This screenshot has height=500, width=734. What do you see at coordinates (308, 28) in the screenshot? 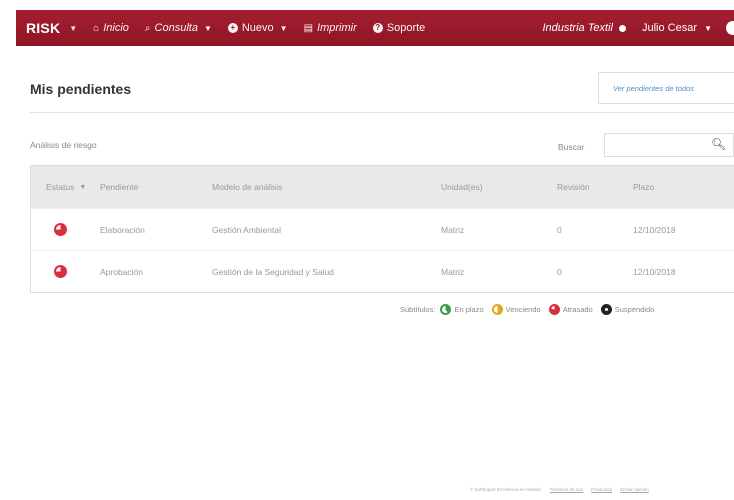
I see `print-icon: ▤` at bounding box center [308, 28].